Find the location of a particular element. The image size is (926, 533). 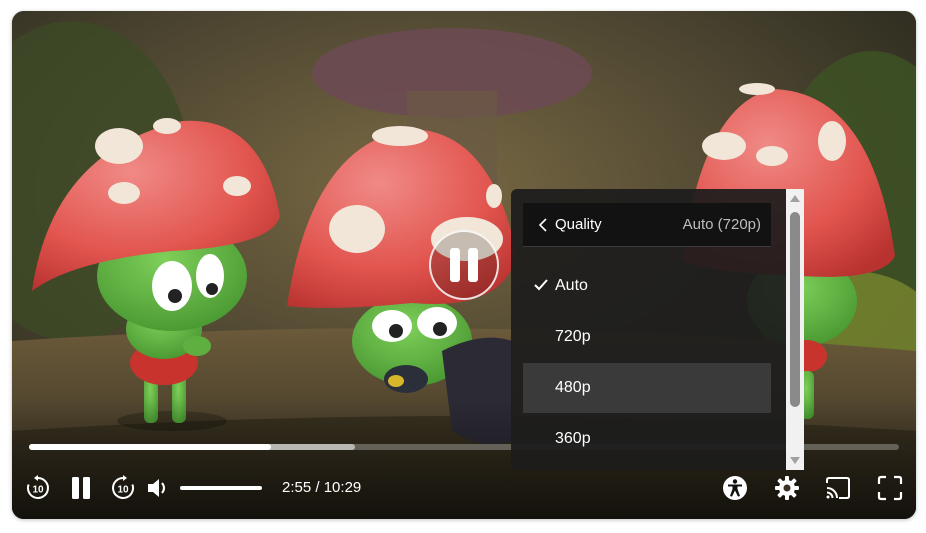

total-time: 10:29 is located at coordinates (342, 487).